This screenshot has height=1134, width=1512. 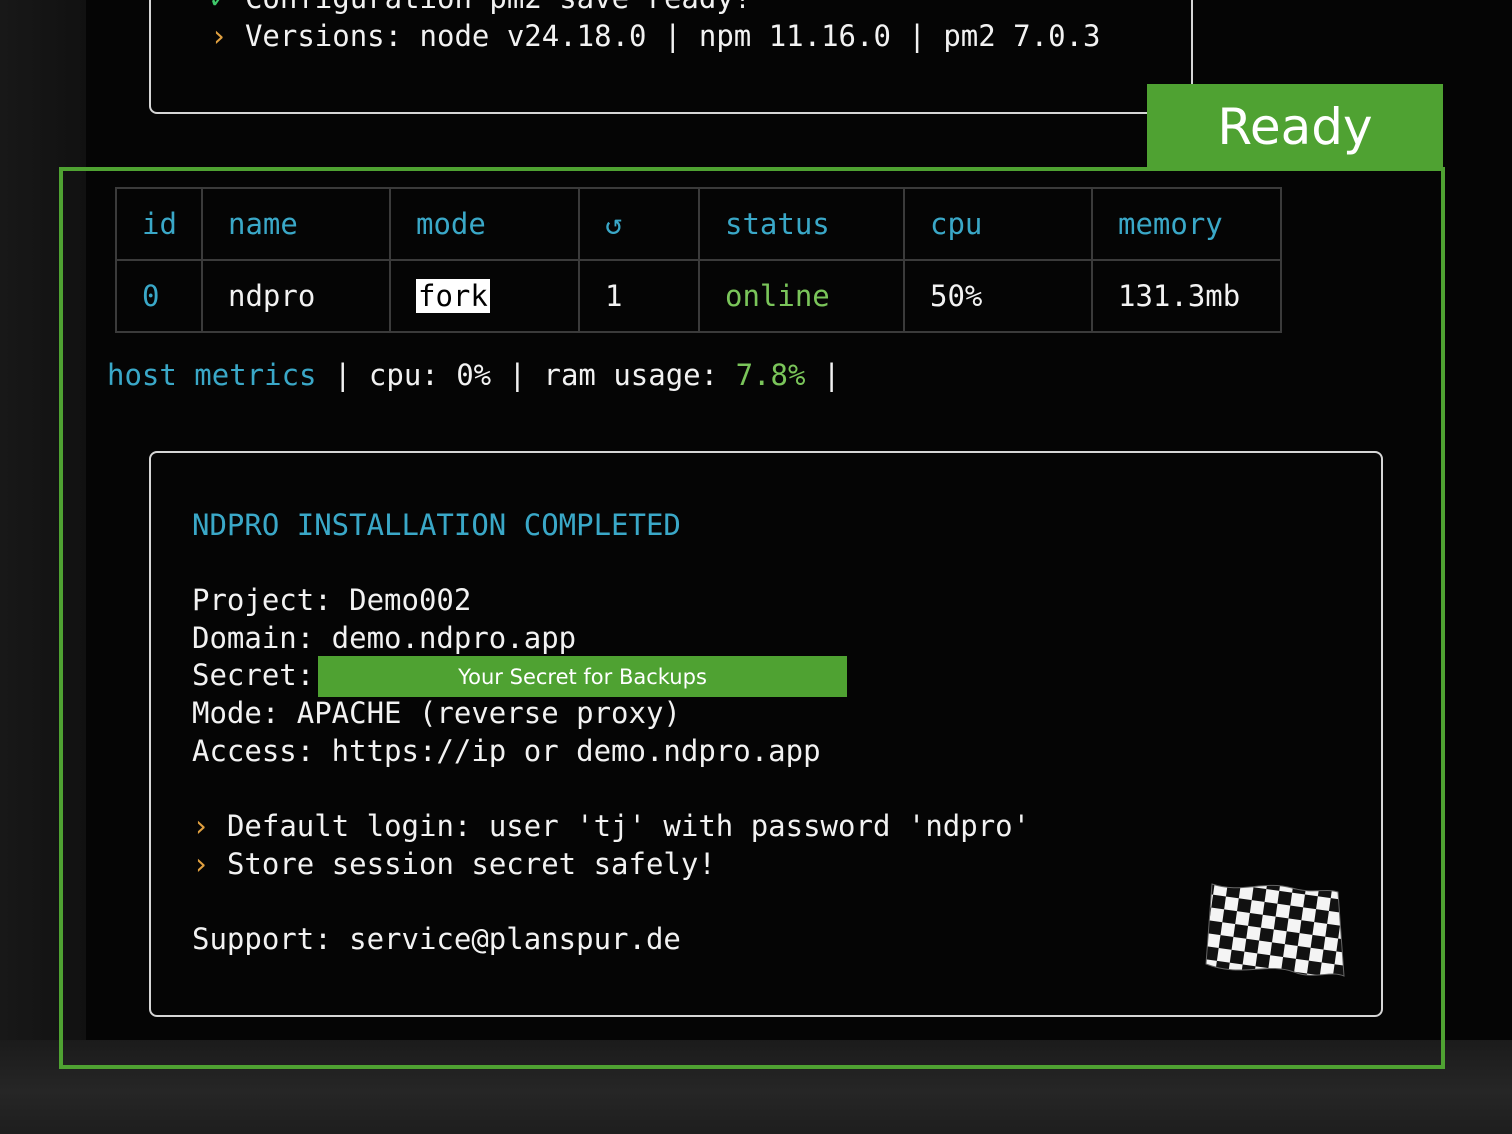 I want to click on host-cpu-value: 0%, so click(x=474, y=375).